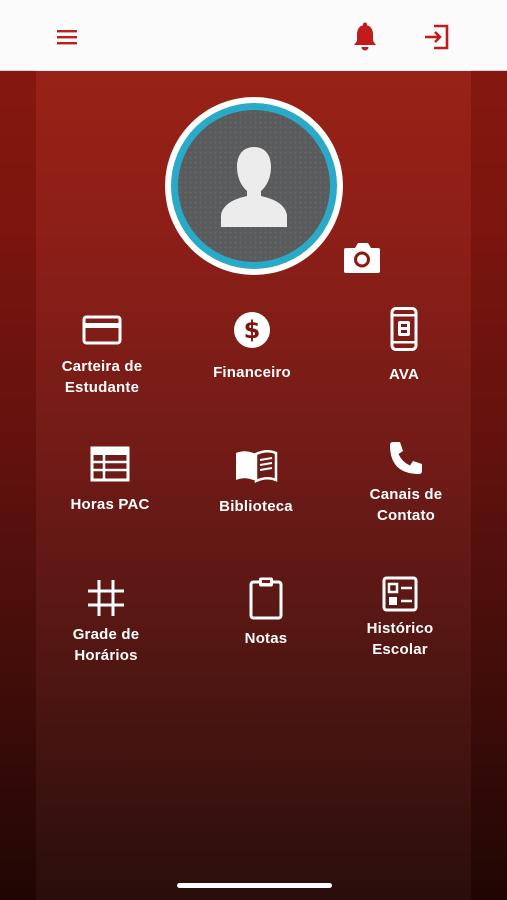 The image size is (507, 900). I want to click on menu-label: AVA, so click(404, 374).